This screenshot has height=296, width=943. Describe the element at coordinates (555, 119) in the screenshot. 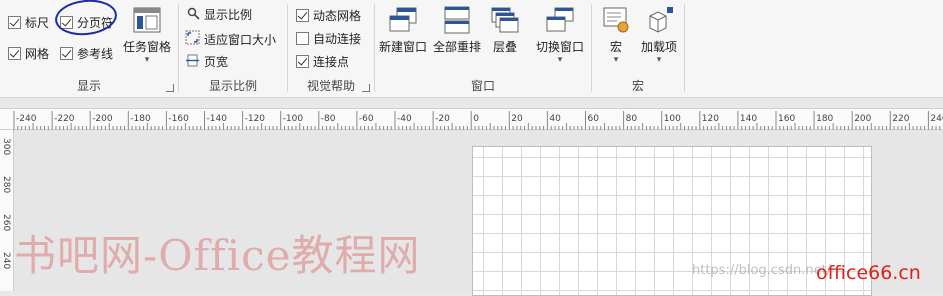

I see `ruler-tick-label: 40` at that location.